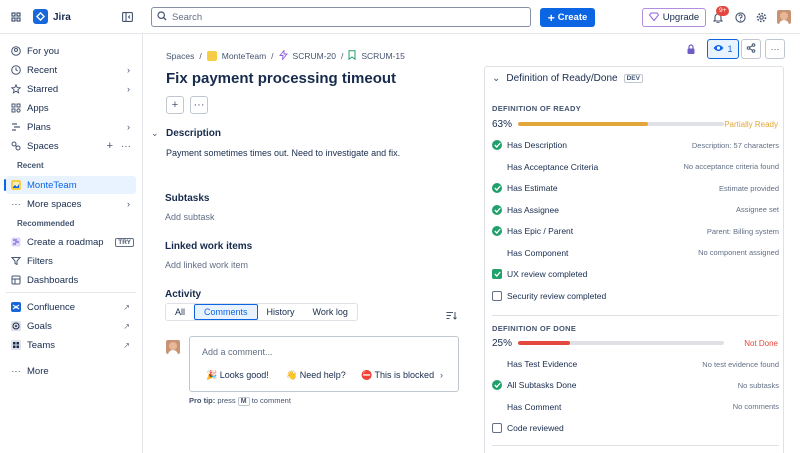 Image resolution: width=800 pixels, height=453 pixels. I want to click on more-options-button: ···, so click(775, 49).